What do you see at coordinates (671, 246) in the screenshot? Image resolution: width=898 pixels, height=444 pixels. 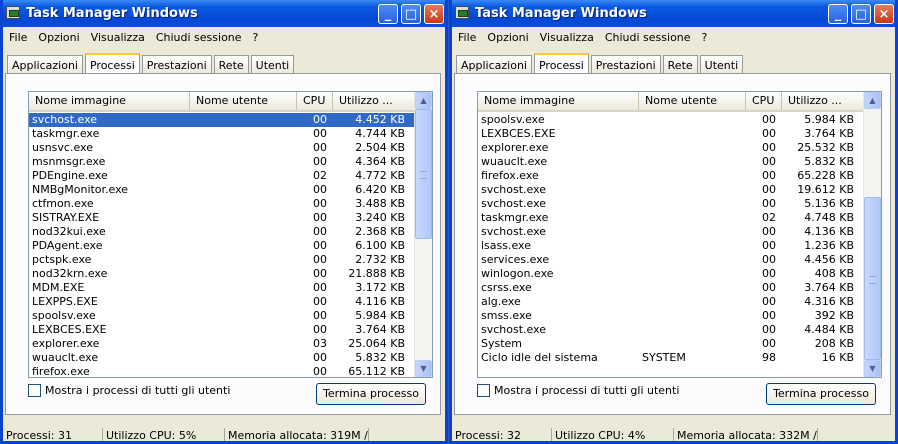 I see `table-row: lsass.exe 00 1.236 KB` at bounding box center [671, 246].